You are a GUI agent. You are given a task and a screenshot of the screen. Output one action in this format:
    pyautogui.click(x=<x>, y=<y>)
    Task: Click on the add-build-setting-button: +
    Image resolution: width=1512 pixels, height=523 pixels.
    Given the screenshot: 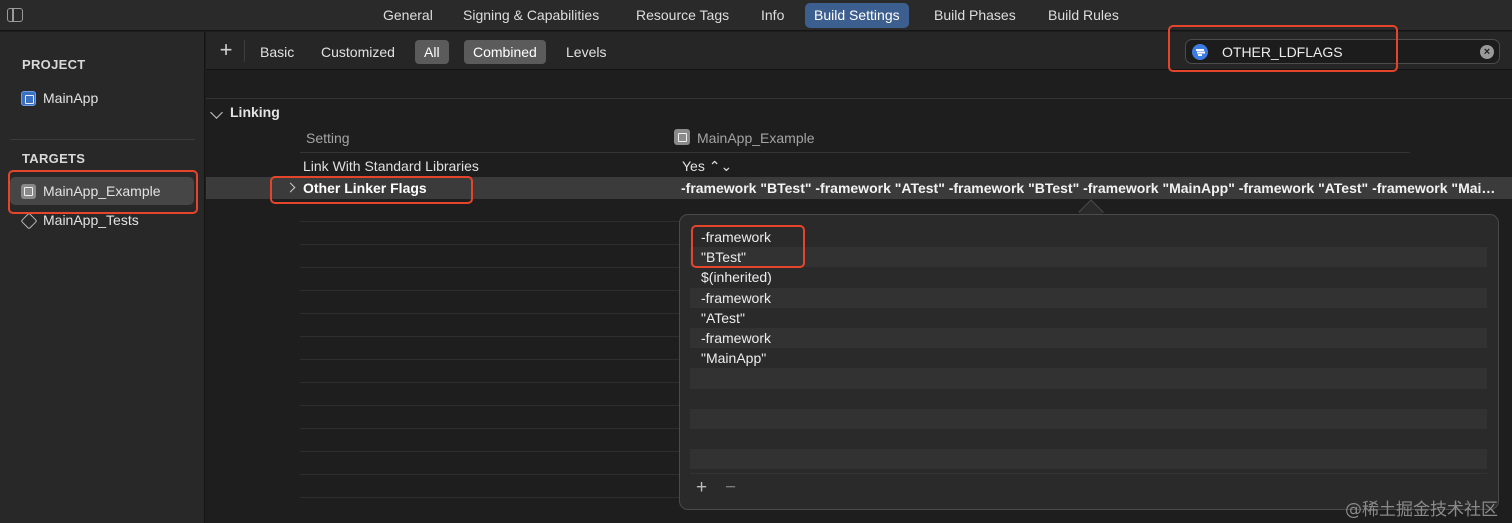 What is the action you would take?
    pyautogui.click(x=226, y=50)
    